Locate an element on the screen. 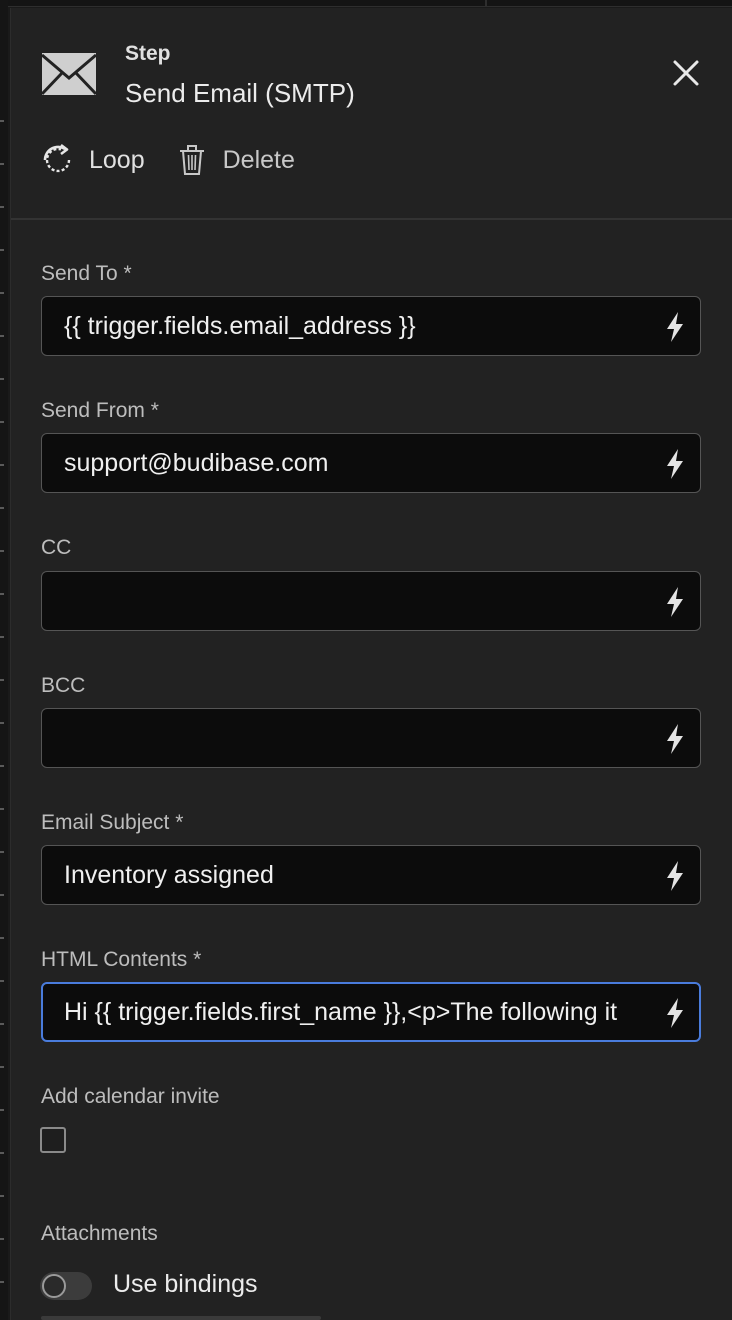 Image resolution: width=732 pixels, height=1320 pixels. html-contents-label: HTML Contents * is located at coordinates (121, 959).